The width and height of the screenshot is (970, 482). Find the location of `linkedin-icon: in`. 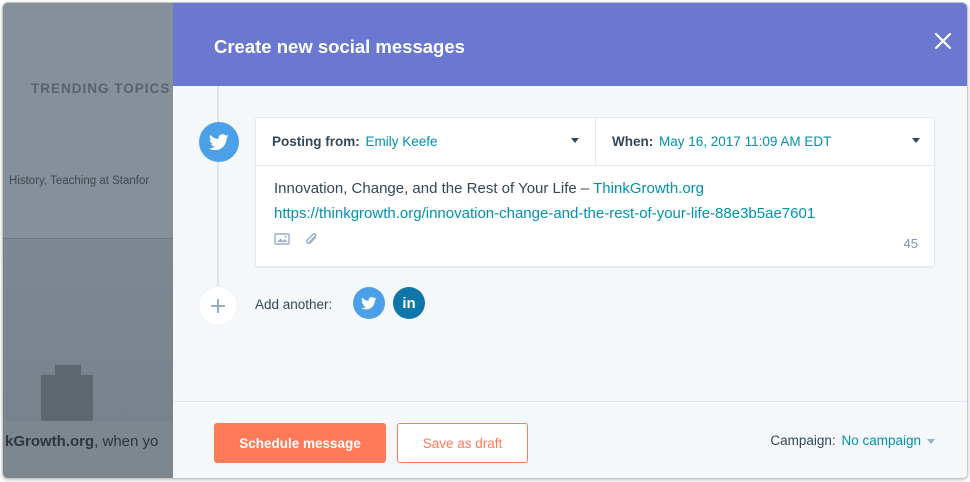

linkedin-icon: in is located at coordinates (409, 303).